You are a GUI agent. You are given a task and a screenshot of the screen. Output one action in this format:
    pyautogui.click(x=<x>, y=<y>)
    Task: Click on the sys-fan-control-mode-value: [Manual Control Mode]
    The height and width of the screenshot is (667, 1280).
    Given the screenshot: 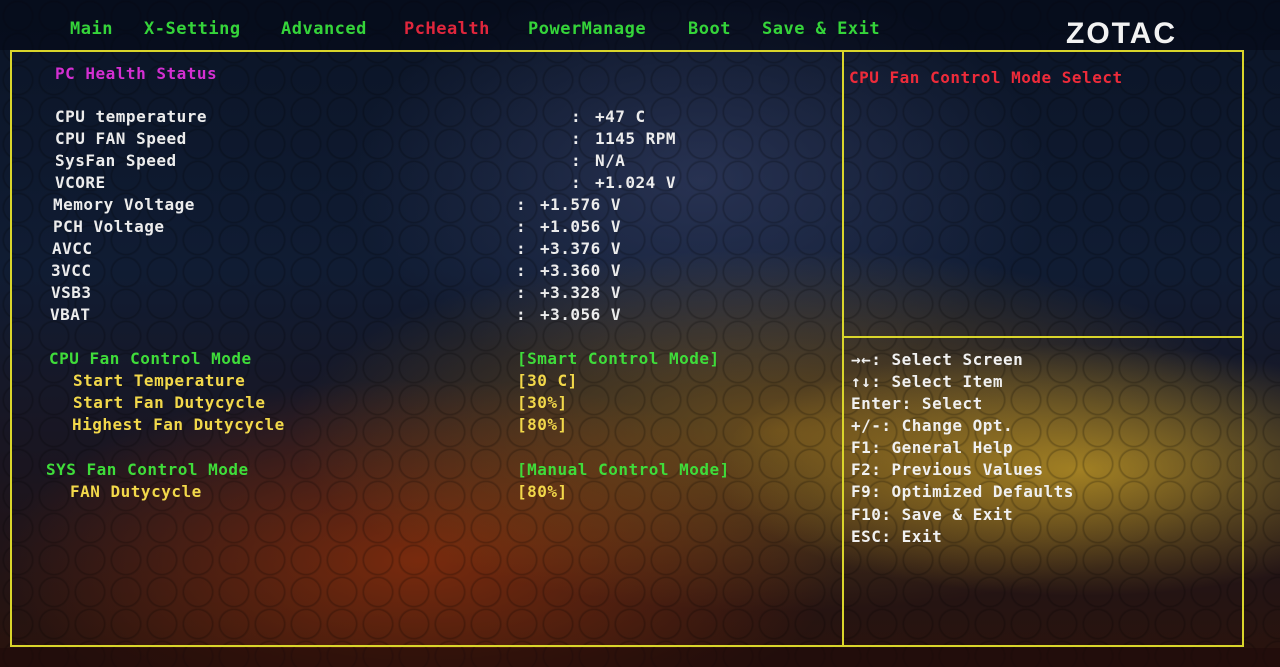 What is the action you would take?
    pyautogui.click(x=623, y=469)
    